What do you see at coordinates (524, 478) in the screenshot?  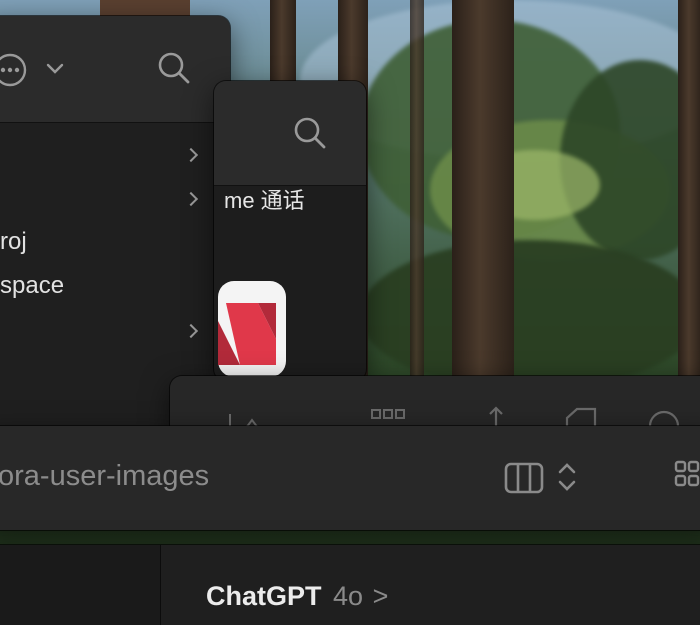 I see `column-view-icon` at bounding box center [524, 478].